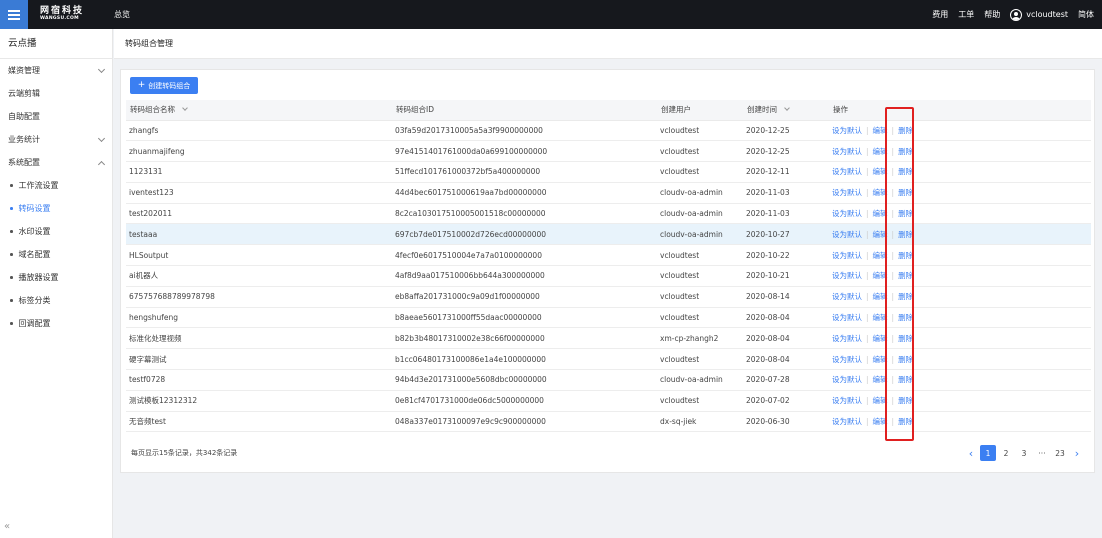  What do you see at coordinates (1077, 453) in the screenshot?
I see `next-page-icon: ›` at bounding box center [1077, 453].